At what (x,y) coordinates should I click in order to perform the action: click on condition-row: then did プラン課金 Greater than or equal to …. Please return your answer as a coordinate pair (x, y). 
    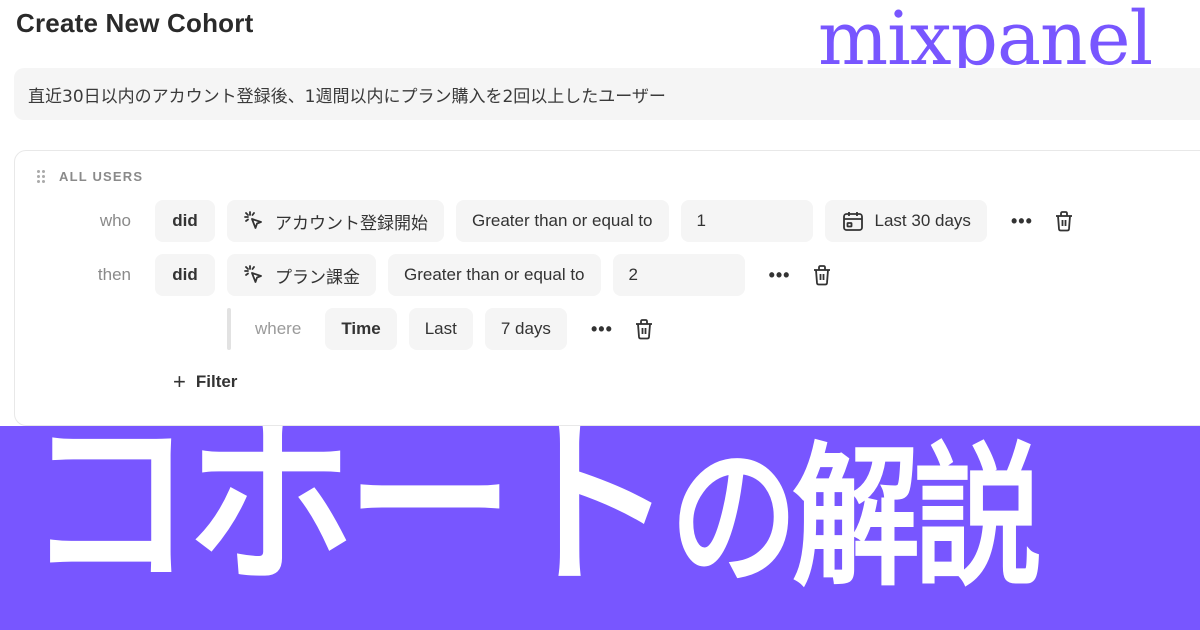
    Looking at the image, I should click on (425, 275).